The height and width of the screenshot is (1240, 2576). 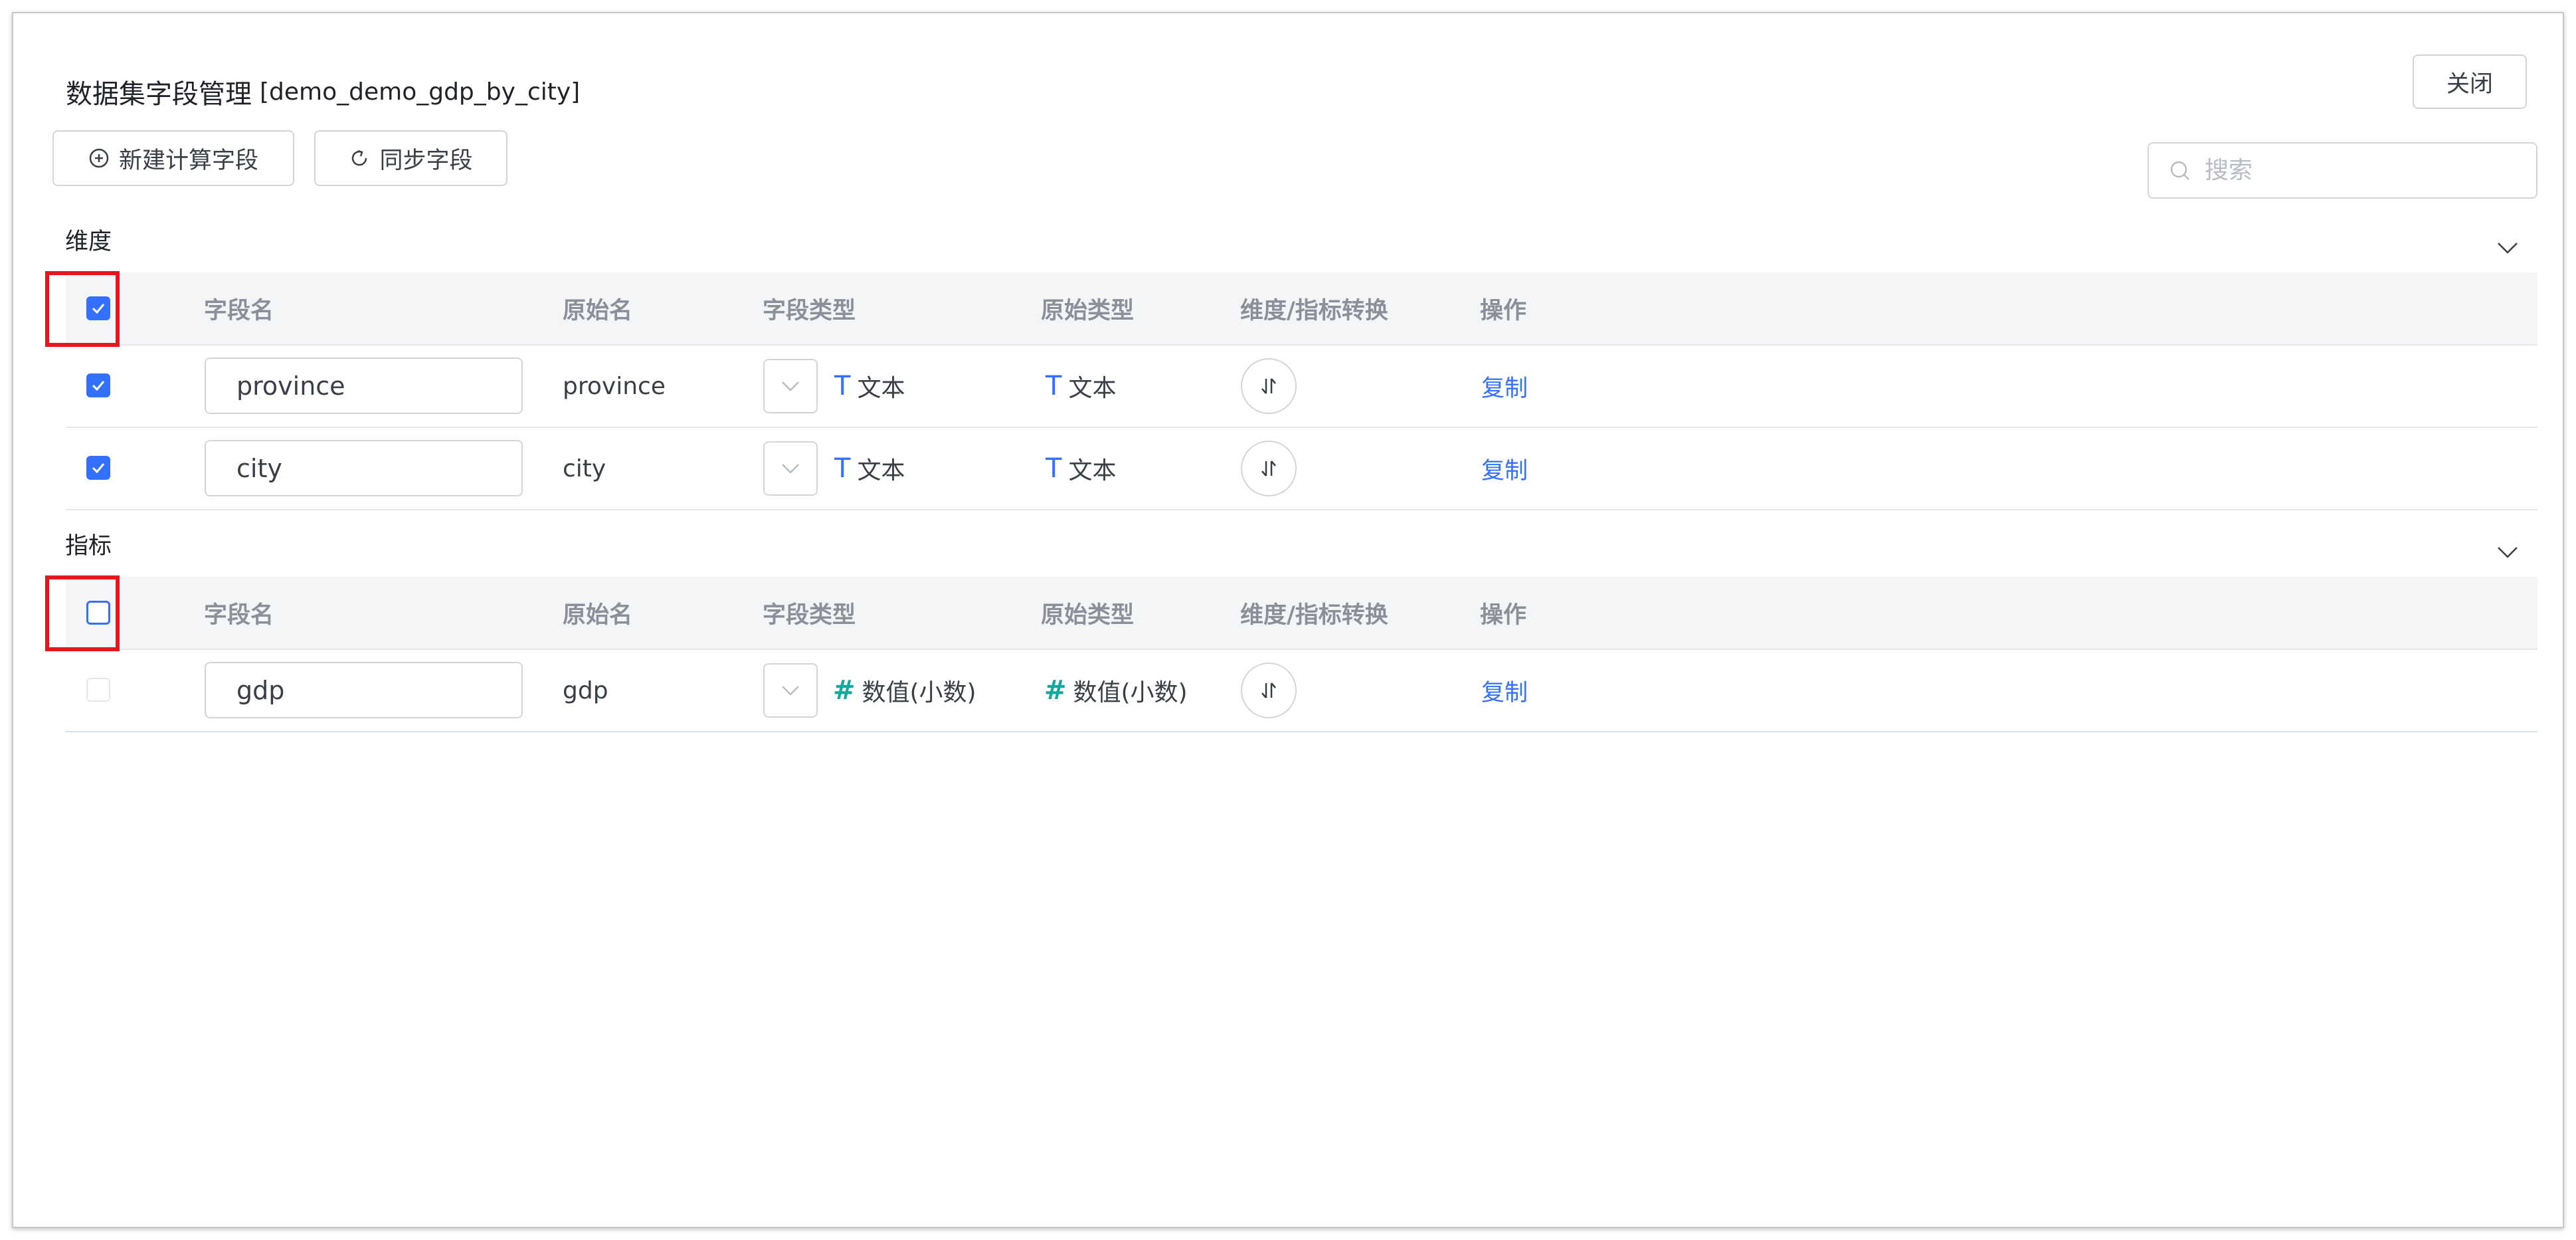 What do you see at coordinates (359, 158) in the screenshot?
I see `refresh-icon` at bounding box center [359, 158].